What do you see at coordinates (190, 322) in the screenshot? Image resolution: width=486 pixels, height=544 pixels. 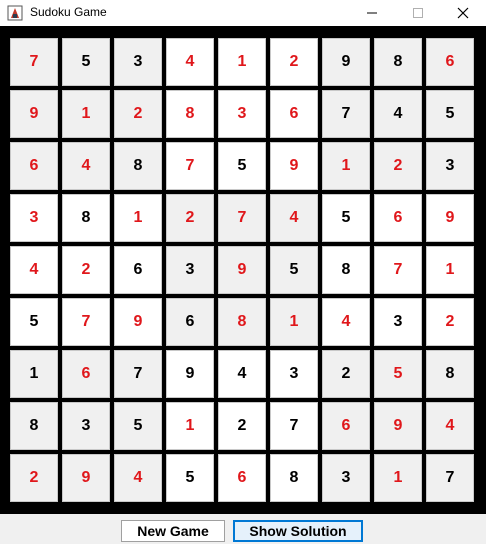 I see `sudoku-cell-r6c4: 6` at bounding box center [190, 322].